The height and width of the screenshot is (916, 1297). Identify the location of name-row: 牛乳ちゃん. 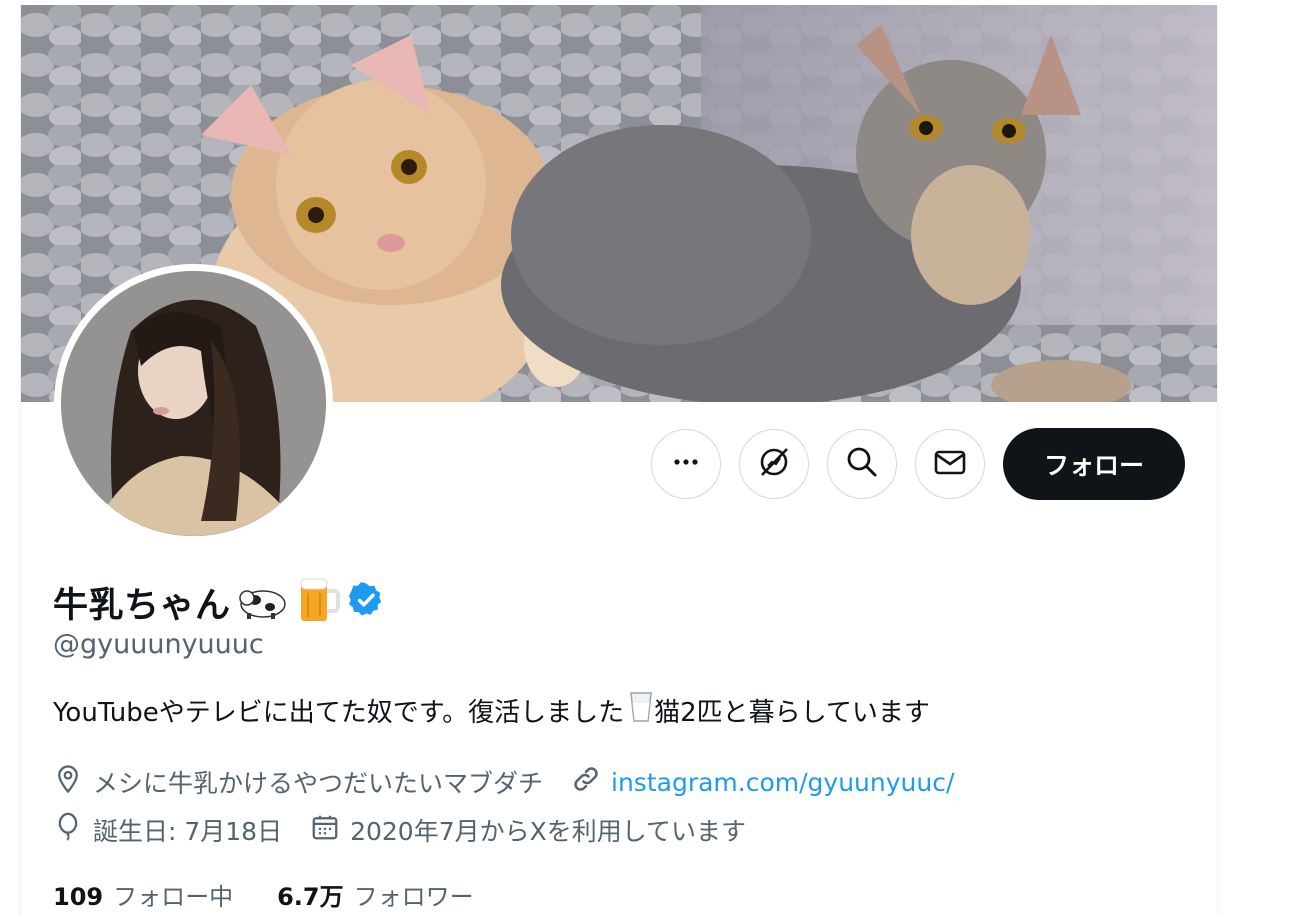
(219, 602).